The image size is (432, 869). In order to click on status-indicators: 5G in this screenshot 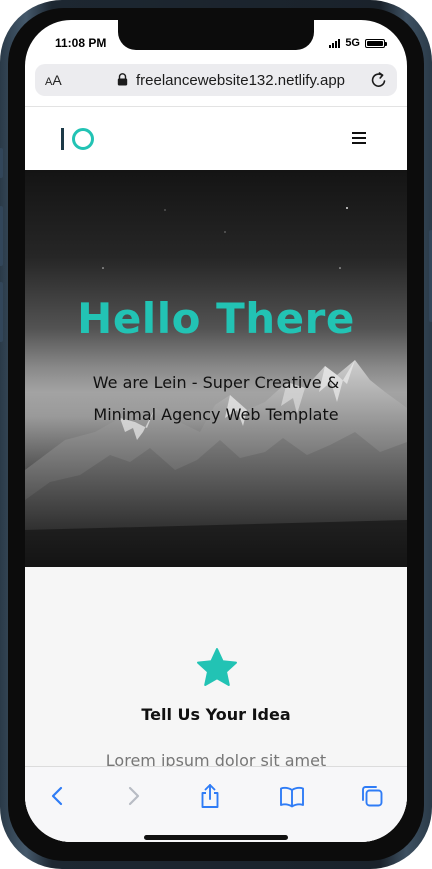, I will do `click(358, 43)`.